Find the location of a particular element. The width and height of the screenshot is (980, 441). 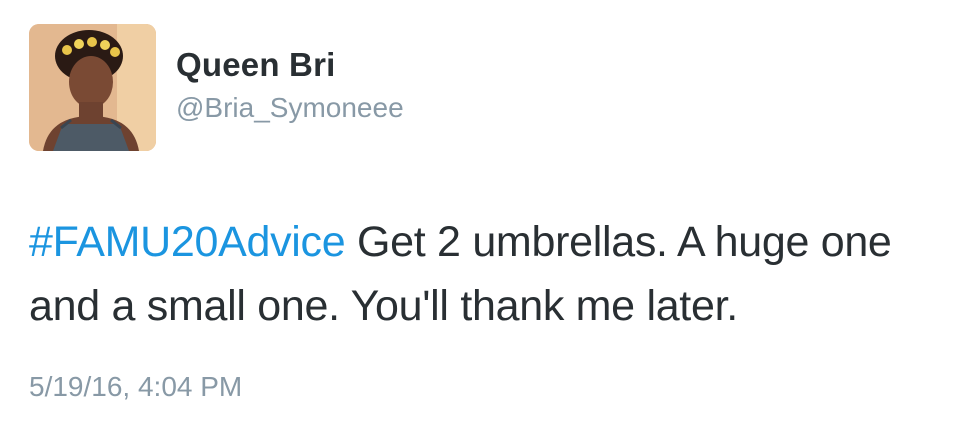

display-name: Queen Bri is located at coordinates (256, 65).